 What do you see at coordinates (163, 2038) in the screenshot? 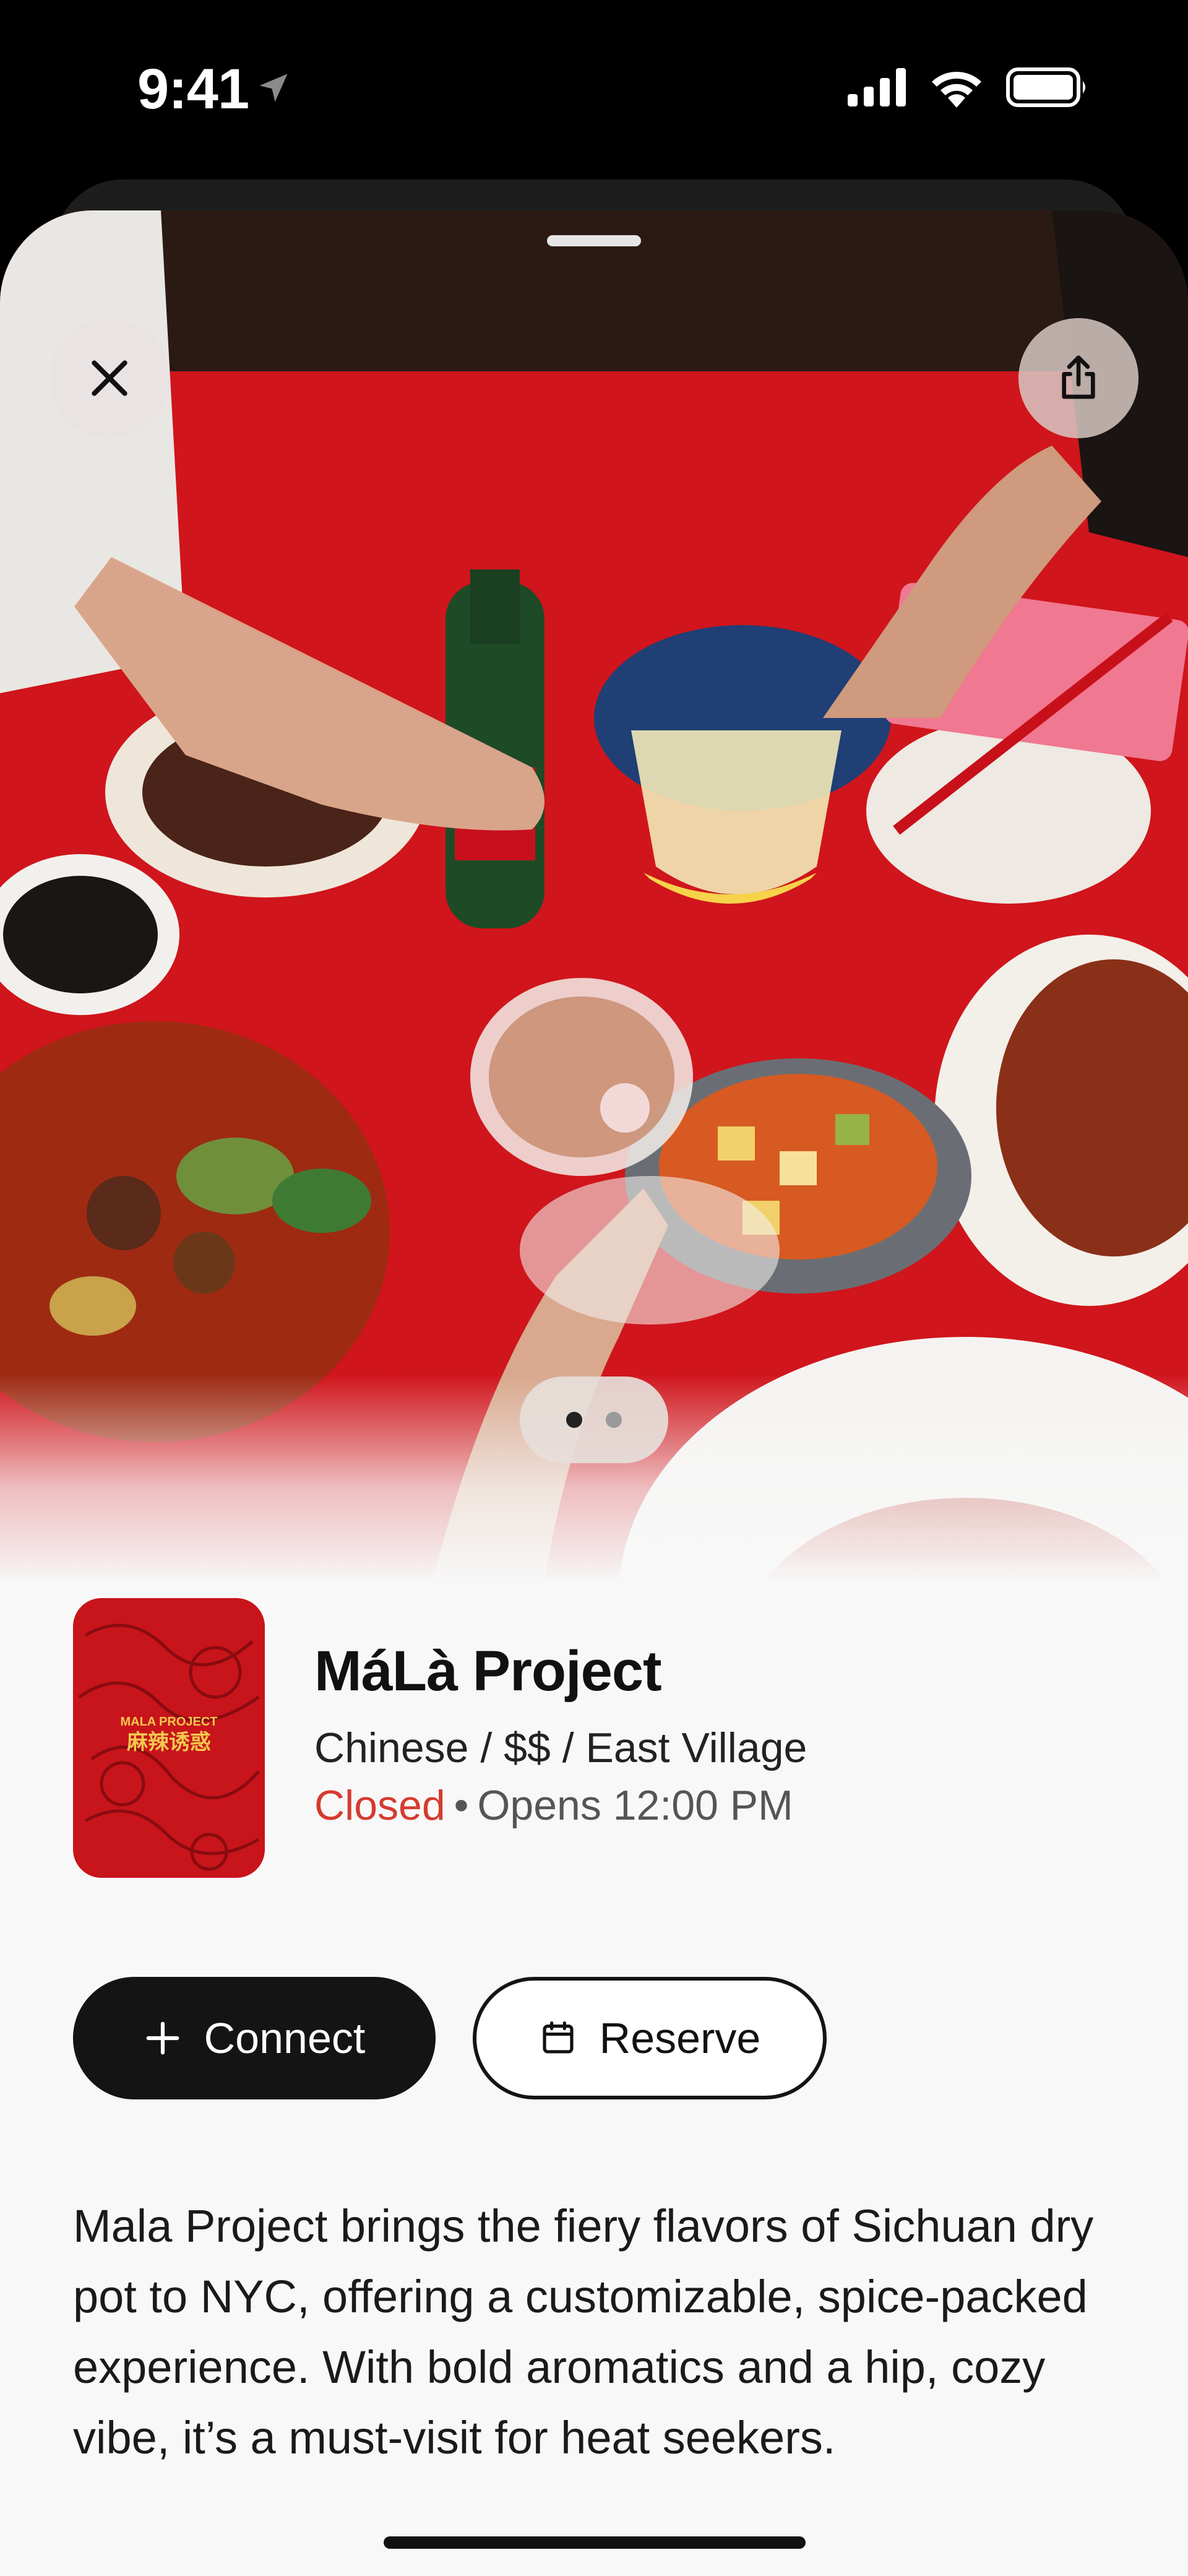
I see `plus-icon` at bounding box center [163, 2038].